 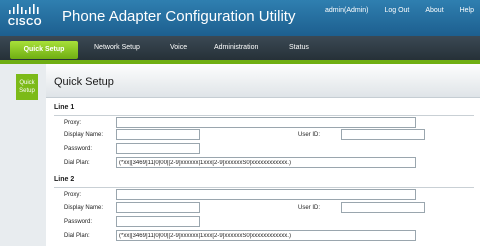 I want to click on tab-status: Status, so click(x=299, y=47).